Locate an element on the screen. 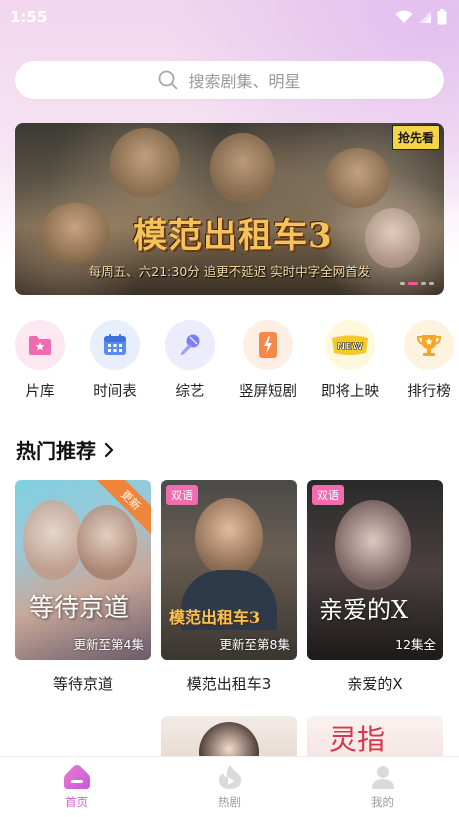  search-placeholder: 搜索剧集、明星 is located at coordinates (244, 81).